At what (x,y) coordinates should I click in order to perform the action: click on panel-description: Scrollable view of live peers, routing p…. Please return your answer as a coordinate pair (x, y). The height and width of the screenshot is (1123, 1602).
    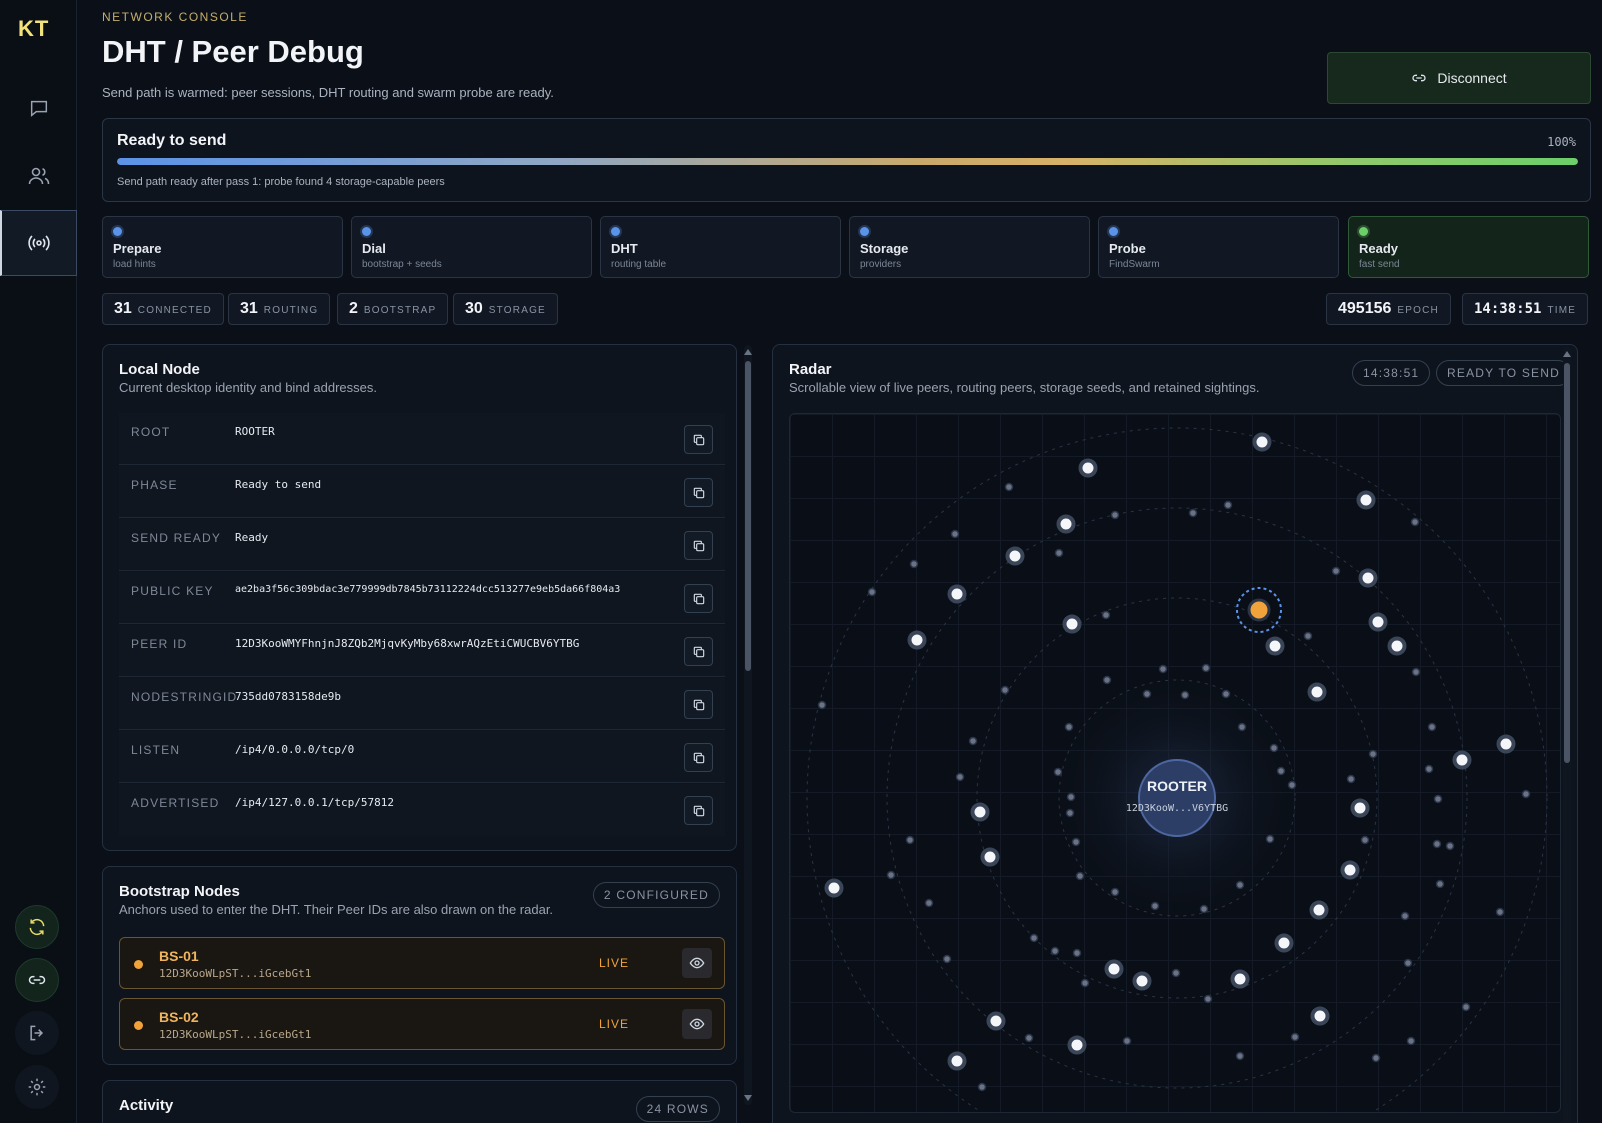
    Looking at the image, I should click on (1024, 387).